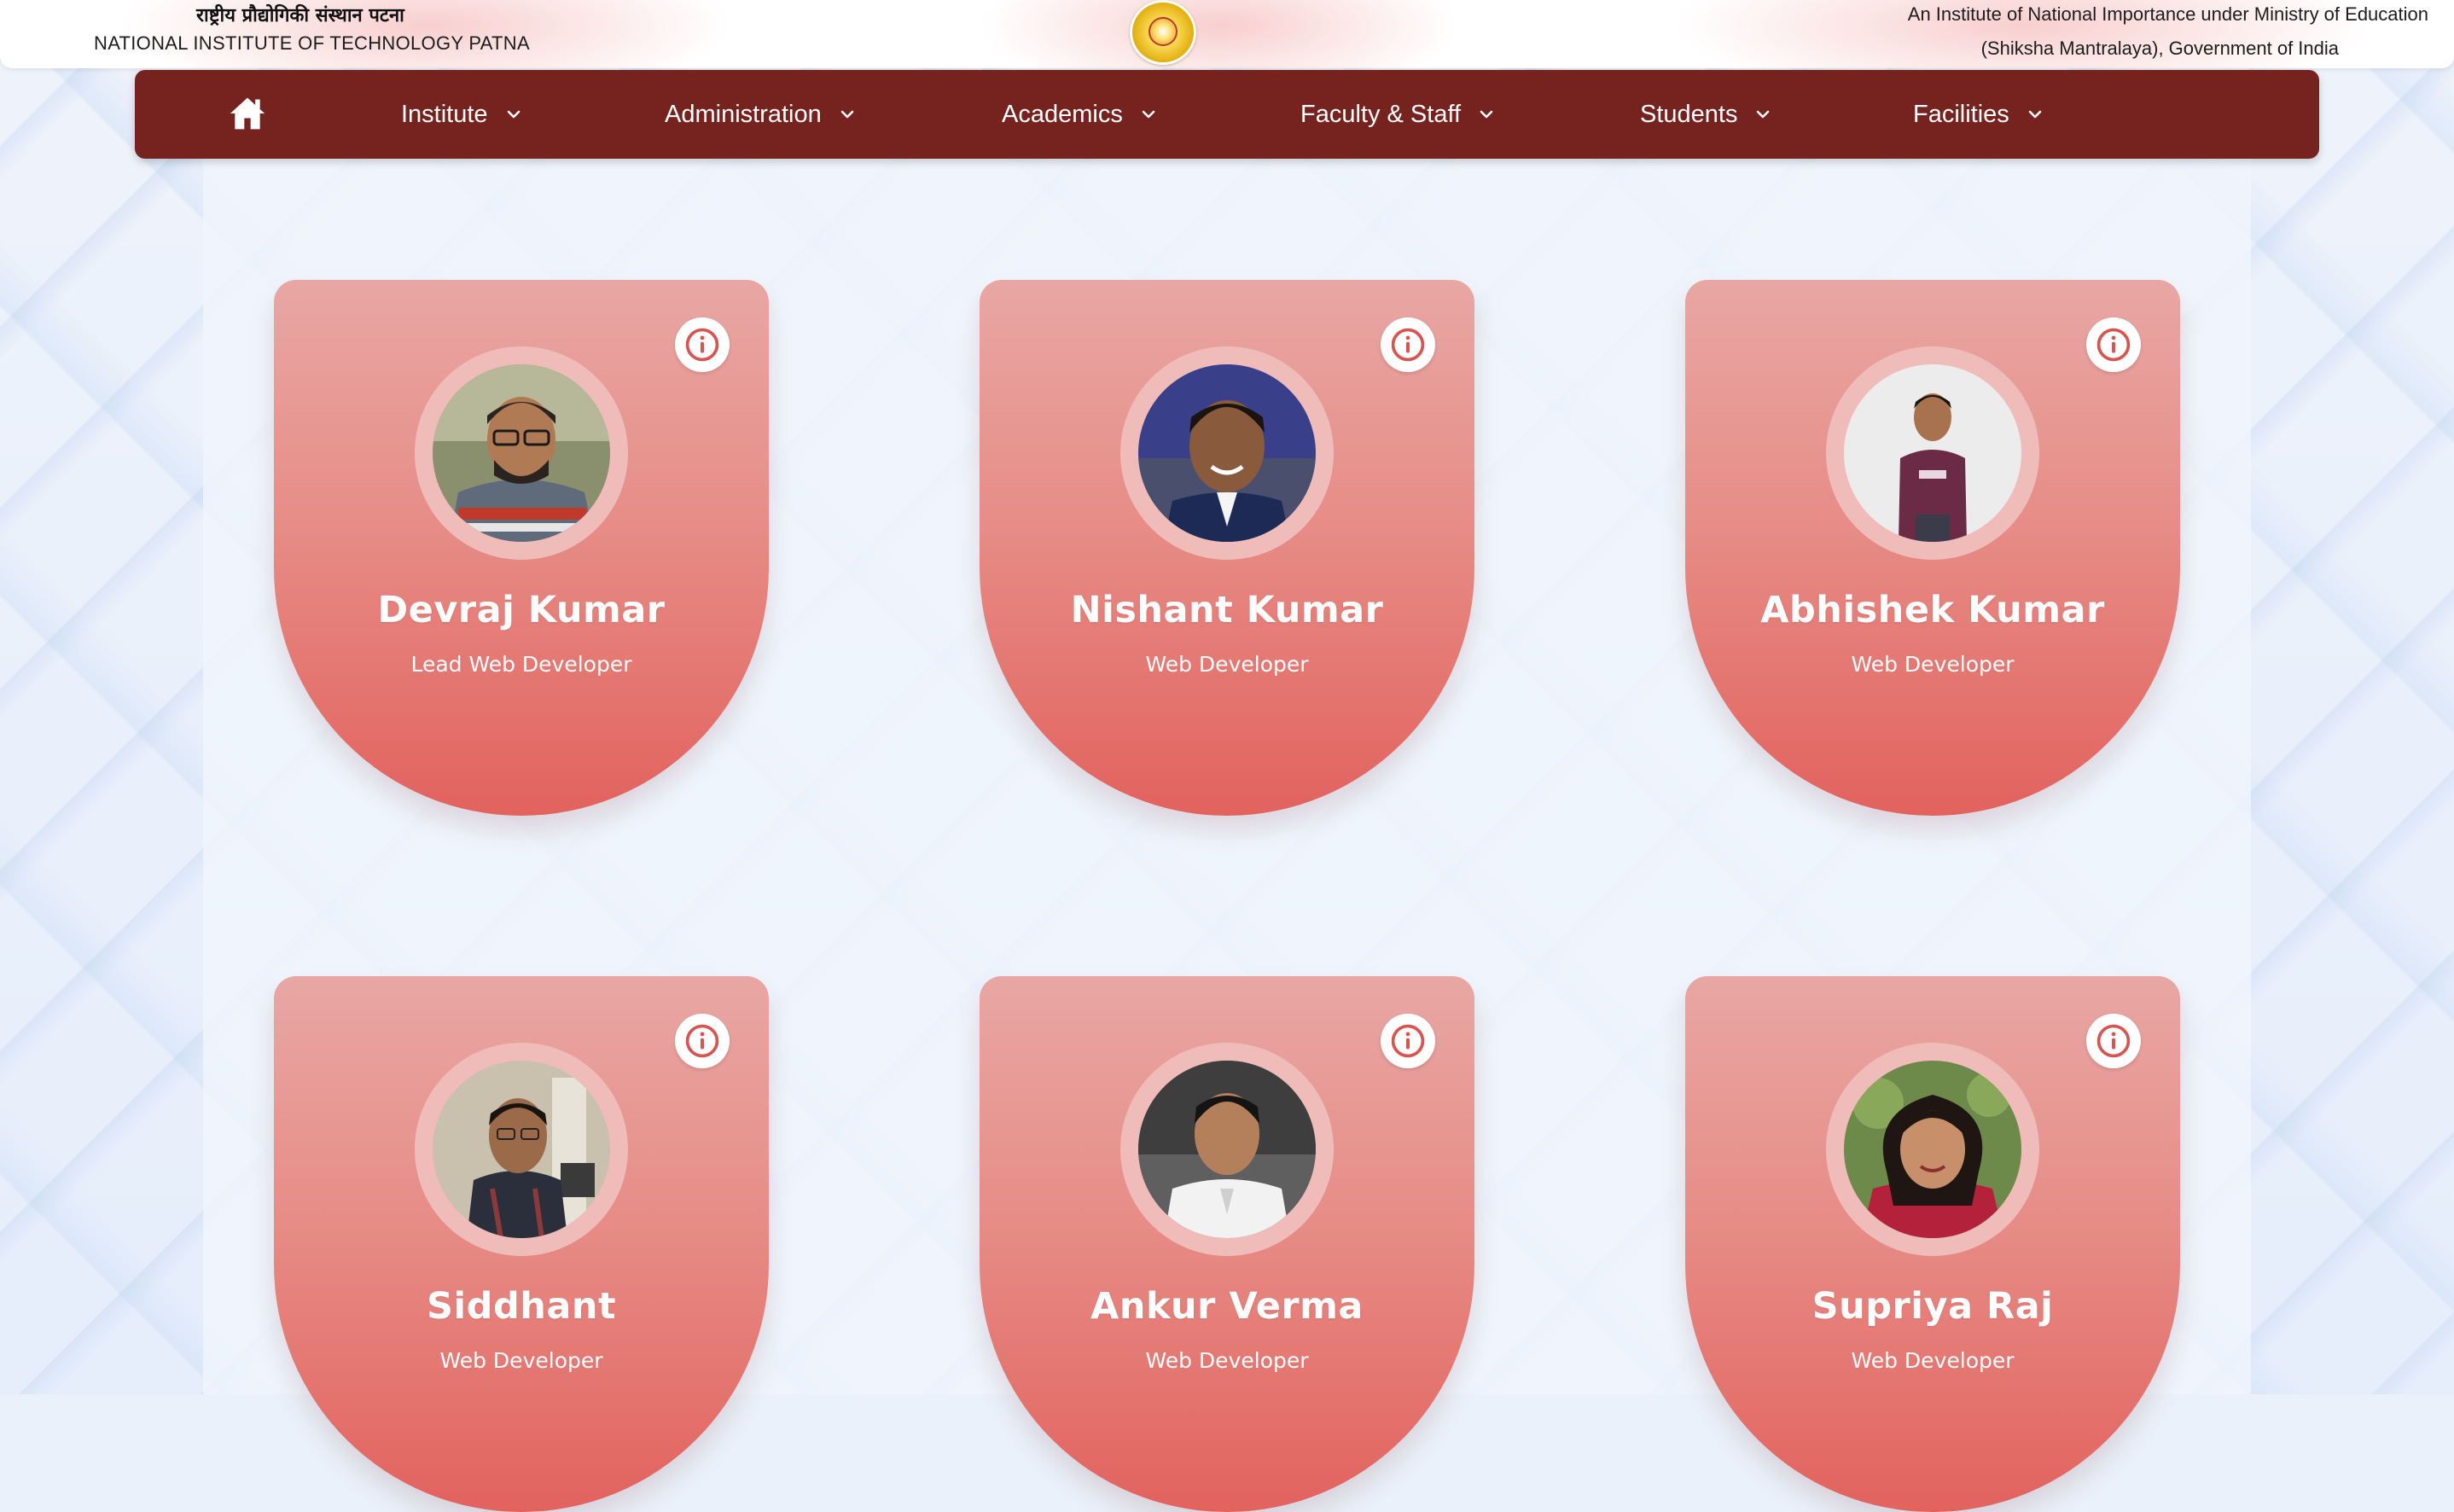 The width and height of the screenshot is (2454, 1512). I want to click on nav-item-administration: Administration, so click(761, 114).